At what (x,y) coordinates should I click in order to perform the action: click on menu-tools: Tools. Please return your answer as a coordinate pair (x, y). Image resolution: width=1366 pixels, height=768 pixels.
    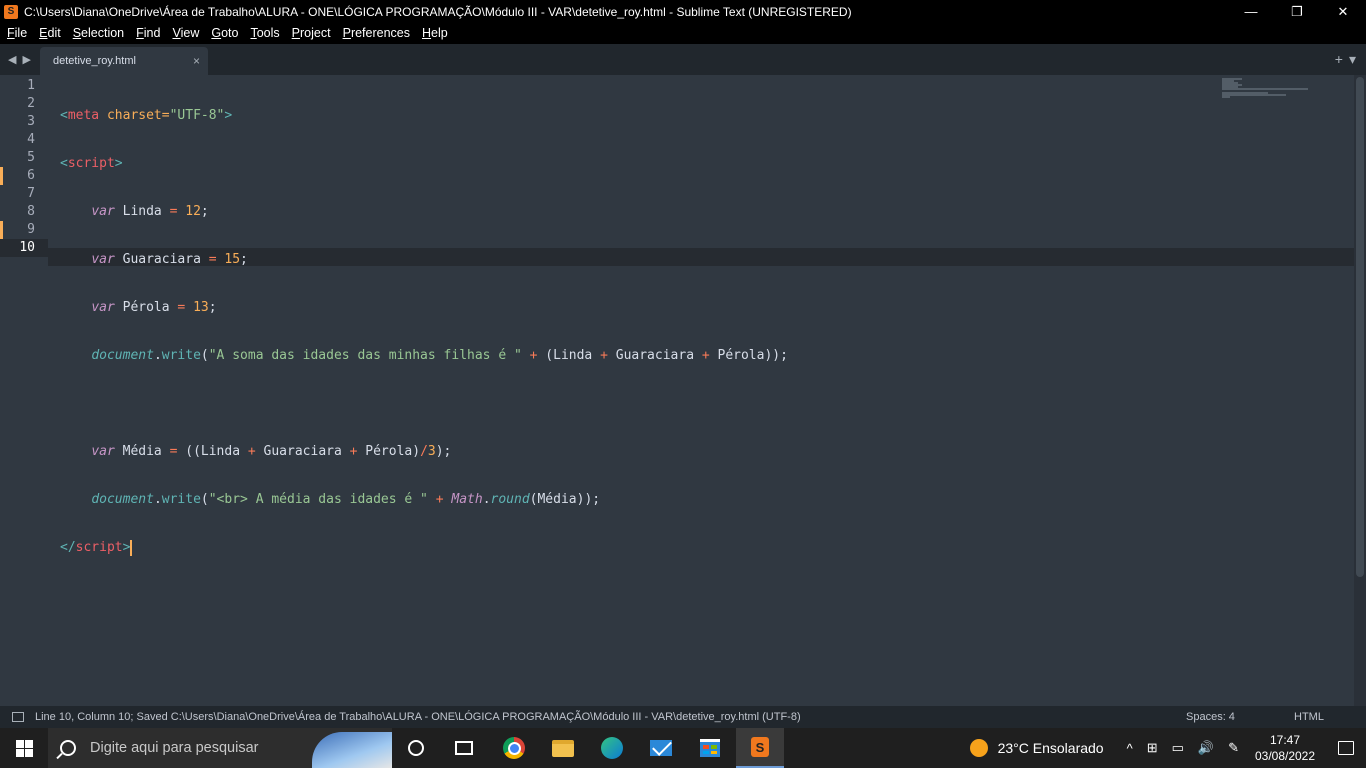
    Looking at the image, I should click on (264, 33).